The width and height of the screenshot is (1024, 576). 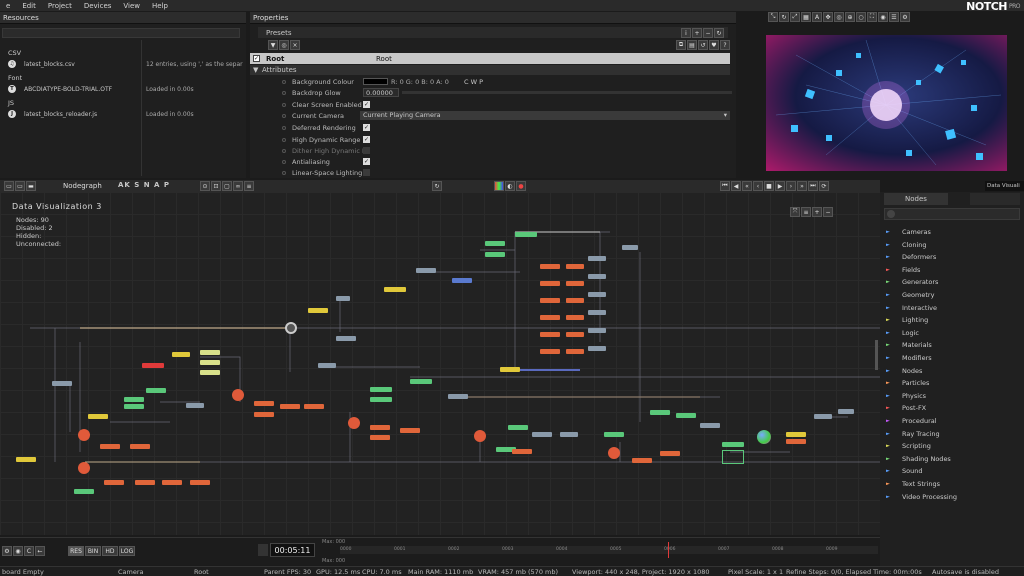 What do you see at coordinates (256, 58) in the screenshot?
I see `root-checkbox: ✓` at bounding box center [256, 58].